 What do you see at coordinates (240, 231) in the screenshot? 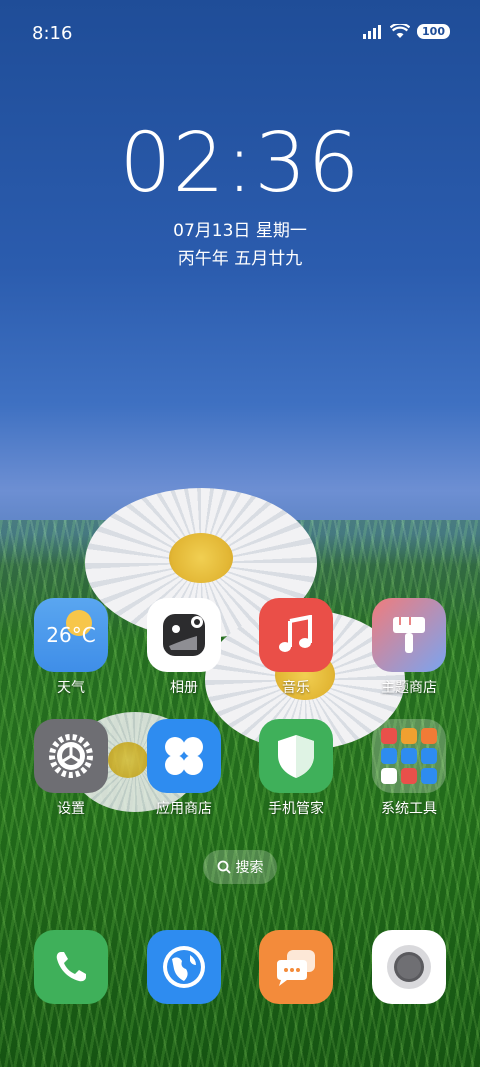
I see `date-text: 07月13日 星期一` at bounding box center [240, 231].